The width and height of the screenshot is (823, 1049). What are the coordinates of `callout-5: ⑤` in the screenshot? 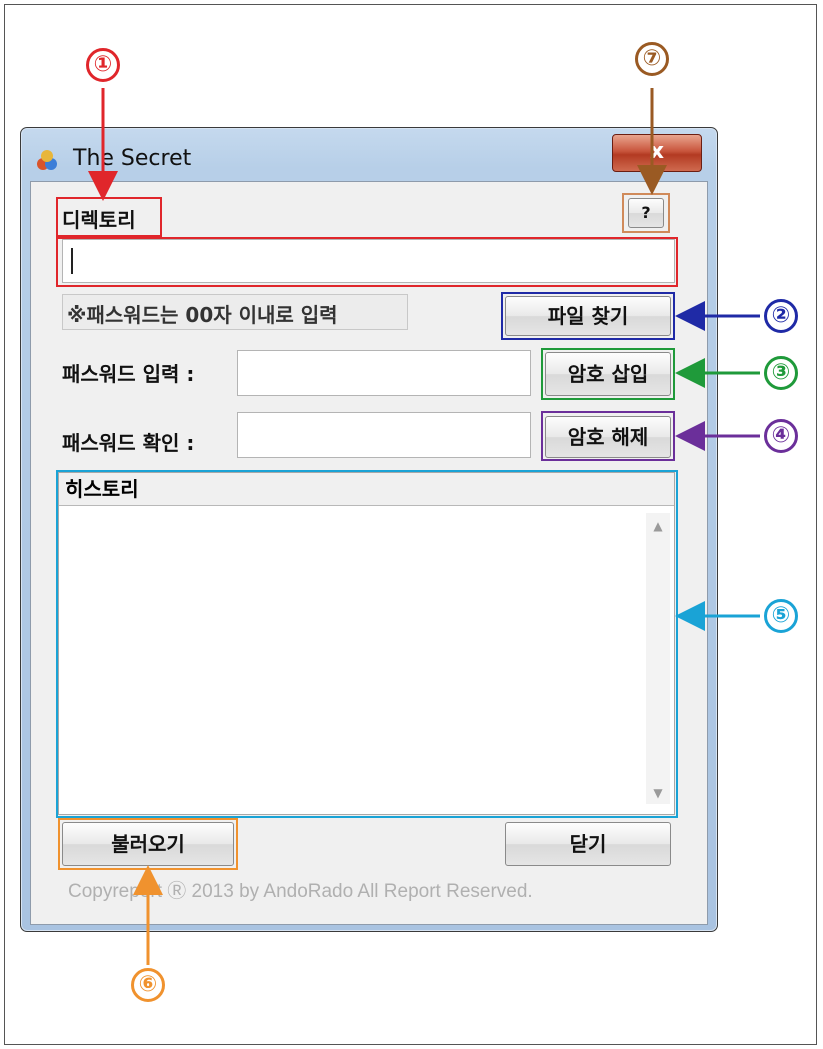 It's located at (781, 616).